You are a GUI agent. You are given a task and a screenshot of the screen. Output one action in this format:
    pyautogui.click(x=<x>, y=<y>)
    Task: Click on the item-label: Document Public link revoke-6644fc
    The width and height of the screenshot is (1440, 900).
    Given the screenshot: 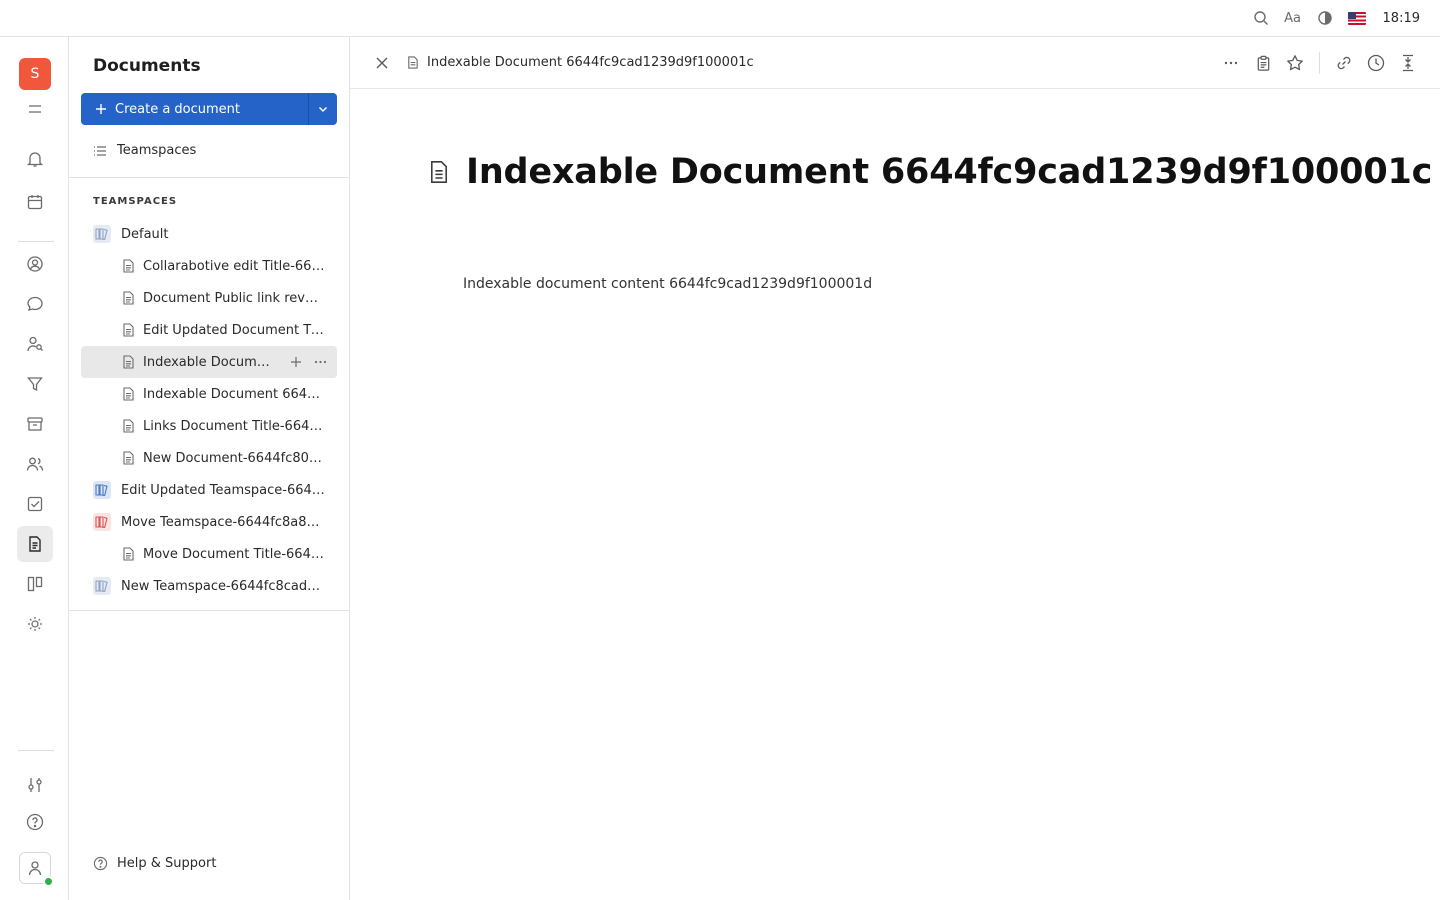 What is the action you would take?
    pyautogui.click(x=234, y=298)
    